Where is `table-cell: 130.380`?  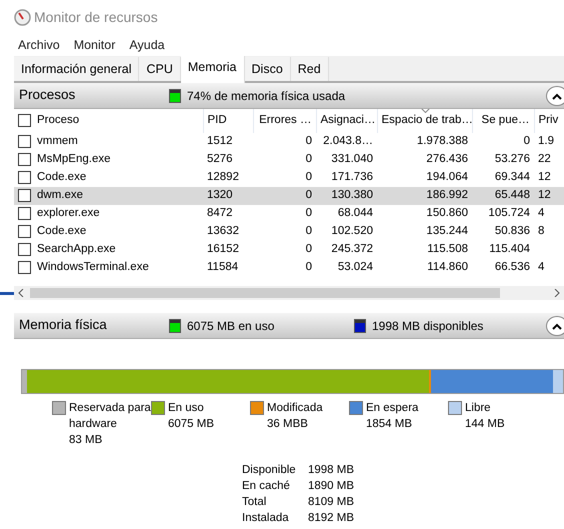 table-cell: 130.380 is located at coordinates (346, 196).